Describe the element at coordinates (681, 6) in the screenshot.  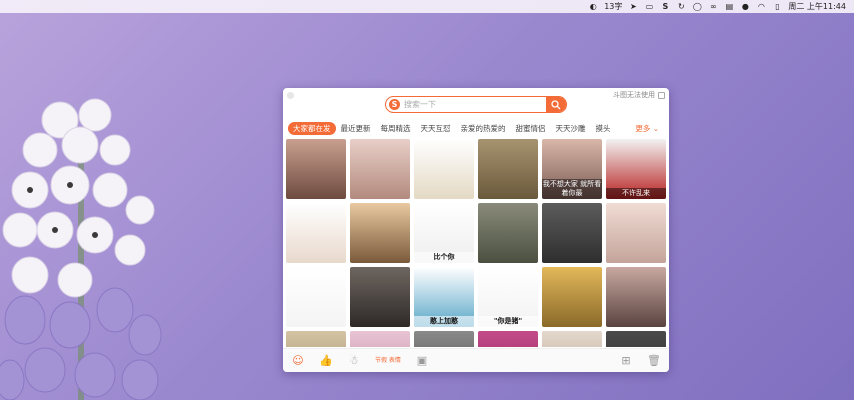
I see `sync-icon: ↻` at that location.